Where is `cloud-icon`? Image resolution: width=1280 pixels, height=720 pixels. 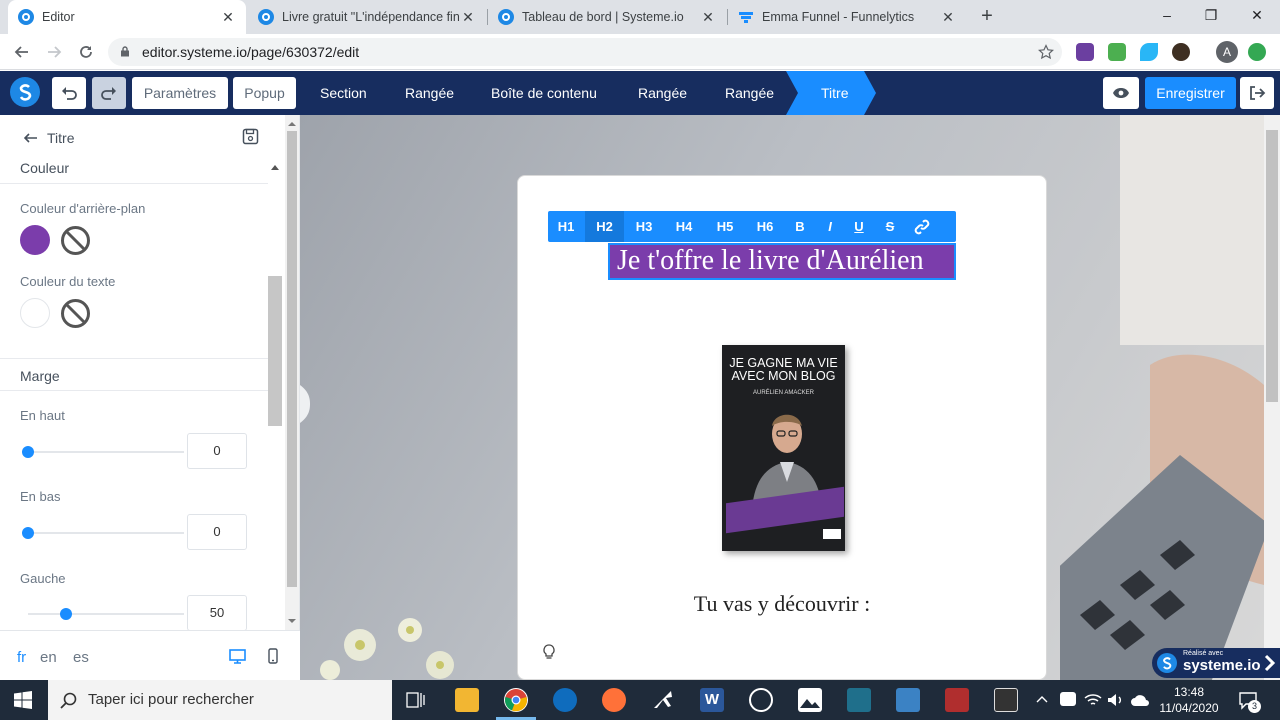
cloud-icon is located at coordinates (1140, 700).